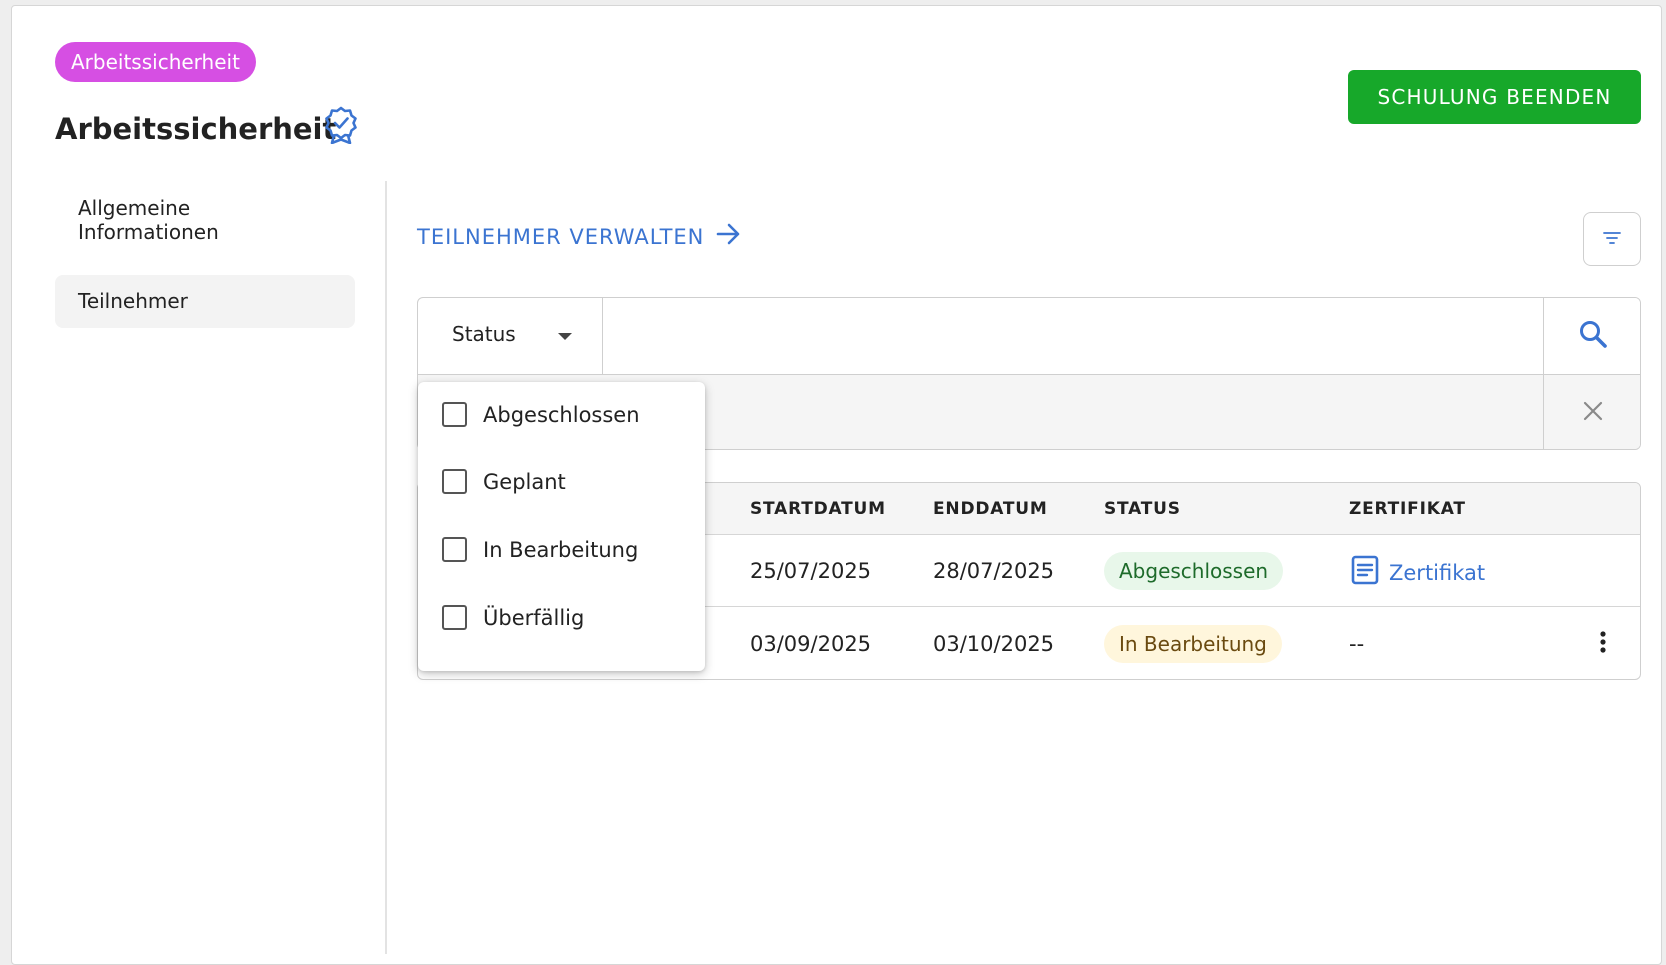 This screenshot has width=1666, height=965. I want to click on status-badge: Abgeschlossen, so click(1194, 571).